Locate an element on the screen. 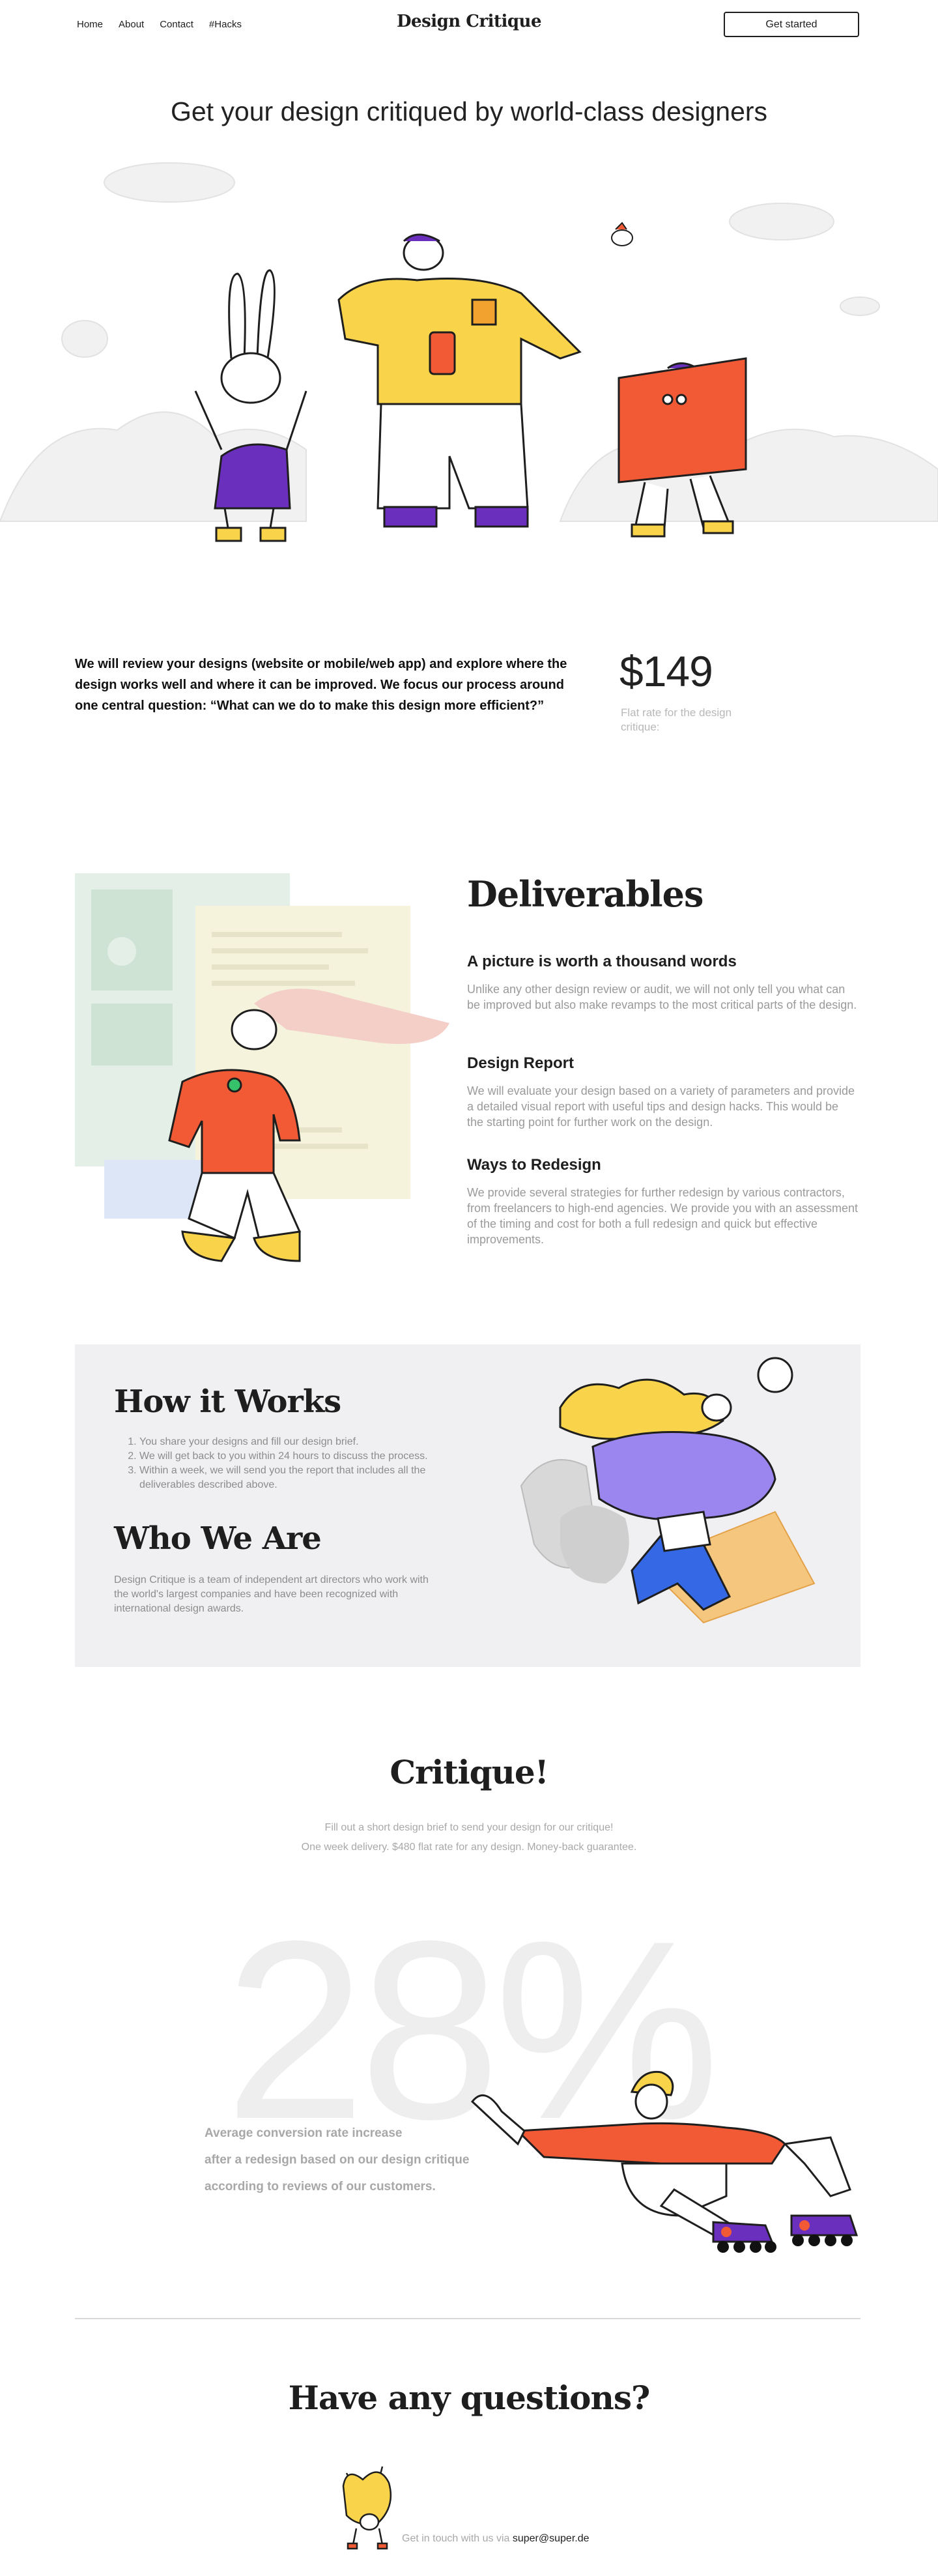 The height and width of the screenshot is (2576, 938). who-we-are-title: Who We Are is located at coordinates (218, 1539).